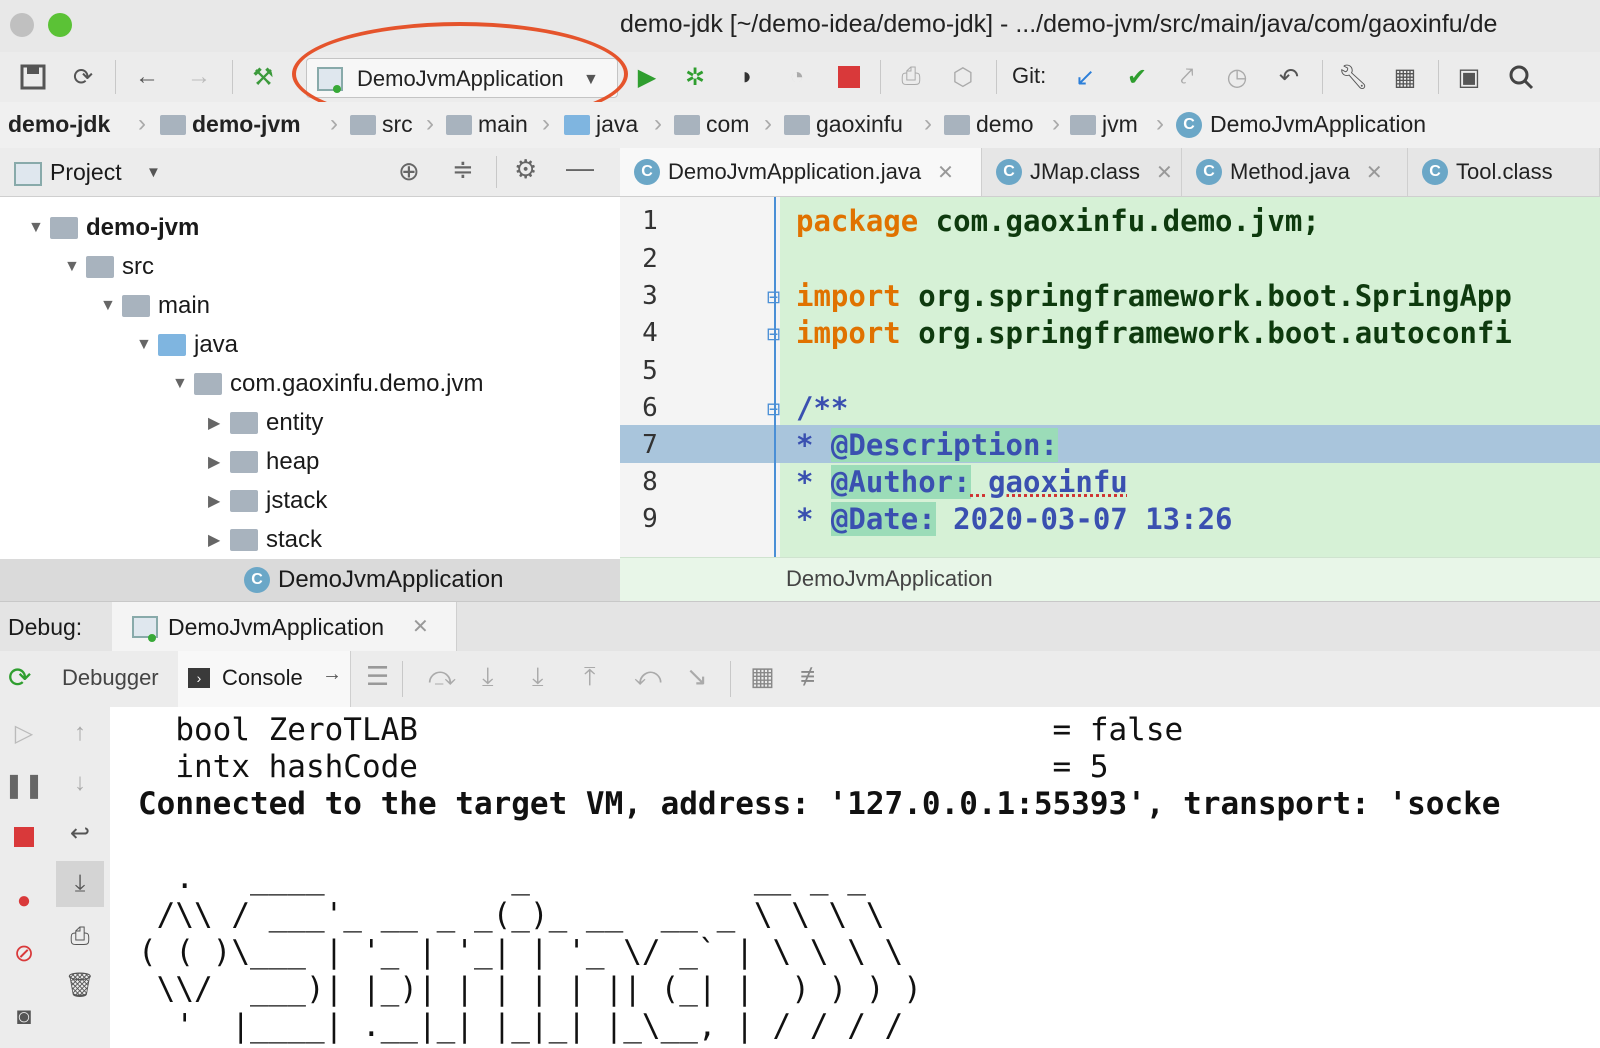 The height and width of the screenshot is (1048, 1600). Describe the element at coordinates (697, 676) in the screenshot. I see `run-to-cursor-icon: ↘` at that location.